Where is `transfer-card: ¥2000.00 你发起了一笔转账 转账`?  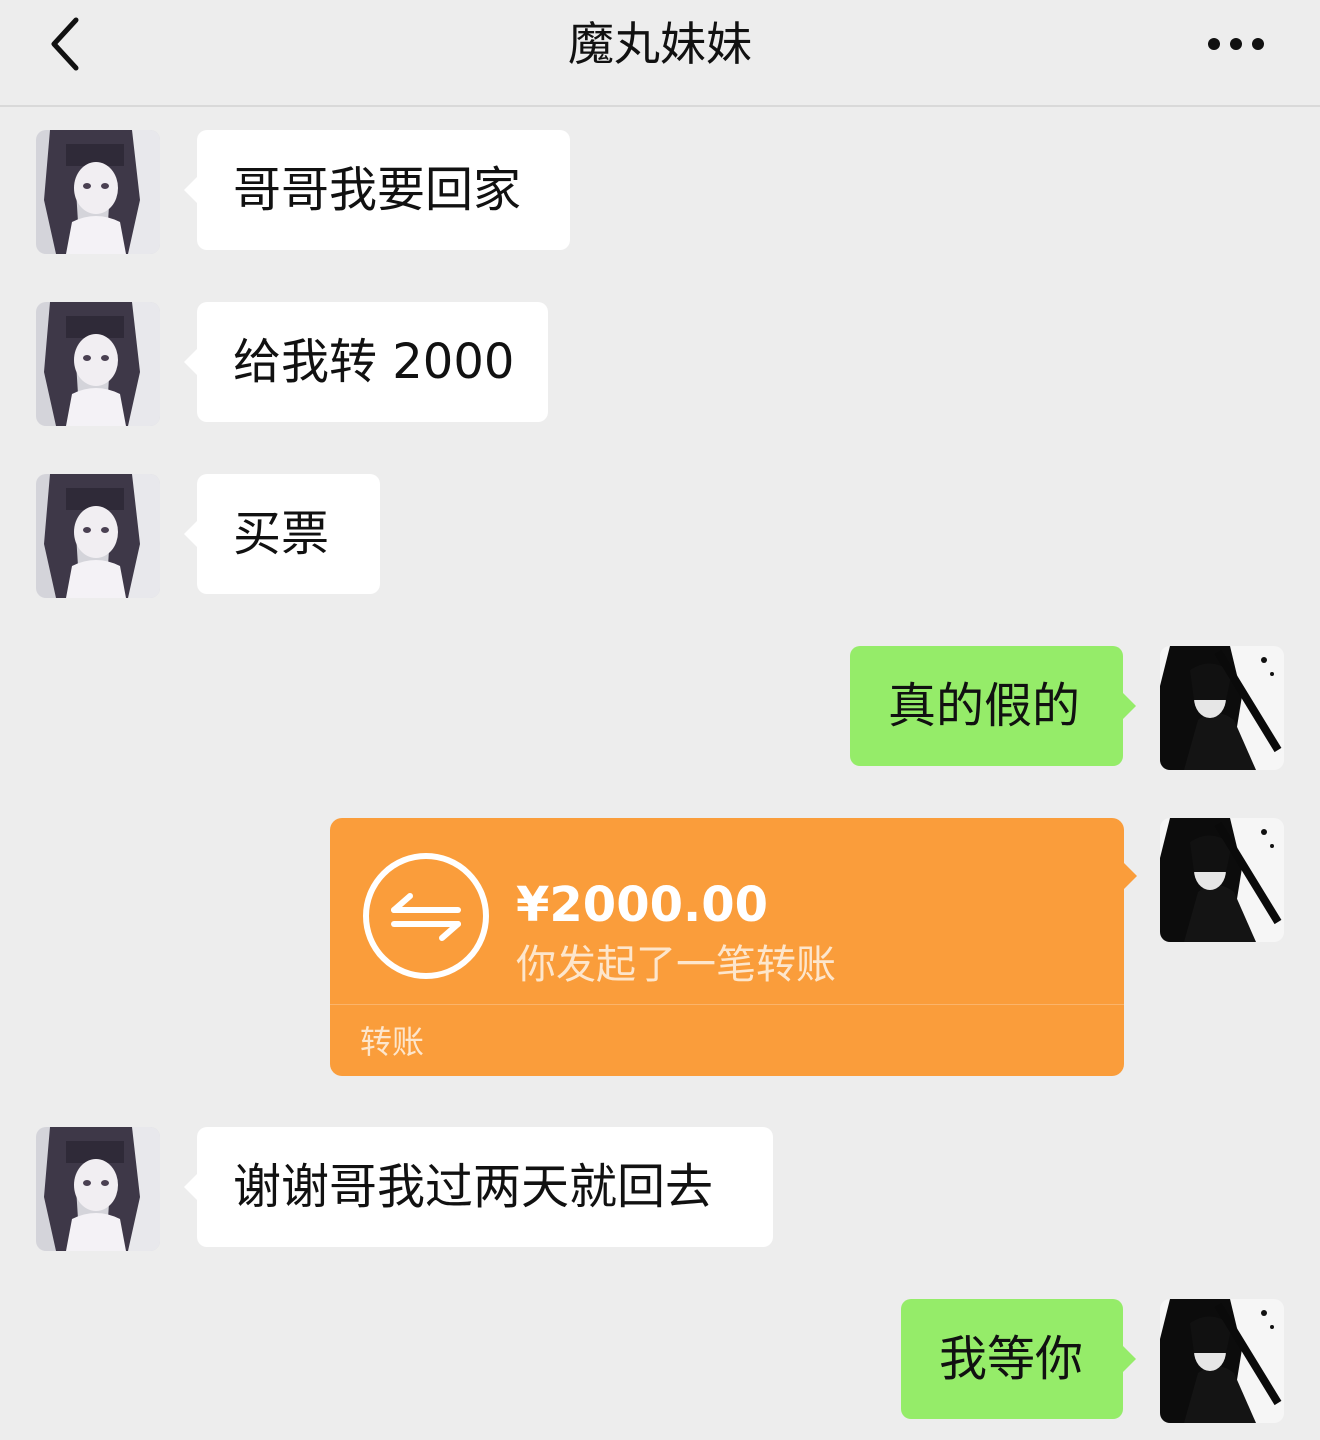
transfer-card: ¥2000.00 你发起了一笔转账 转账 is located at coordinates (733, 947).